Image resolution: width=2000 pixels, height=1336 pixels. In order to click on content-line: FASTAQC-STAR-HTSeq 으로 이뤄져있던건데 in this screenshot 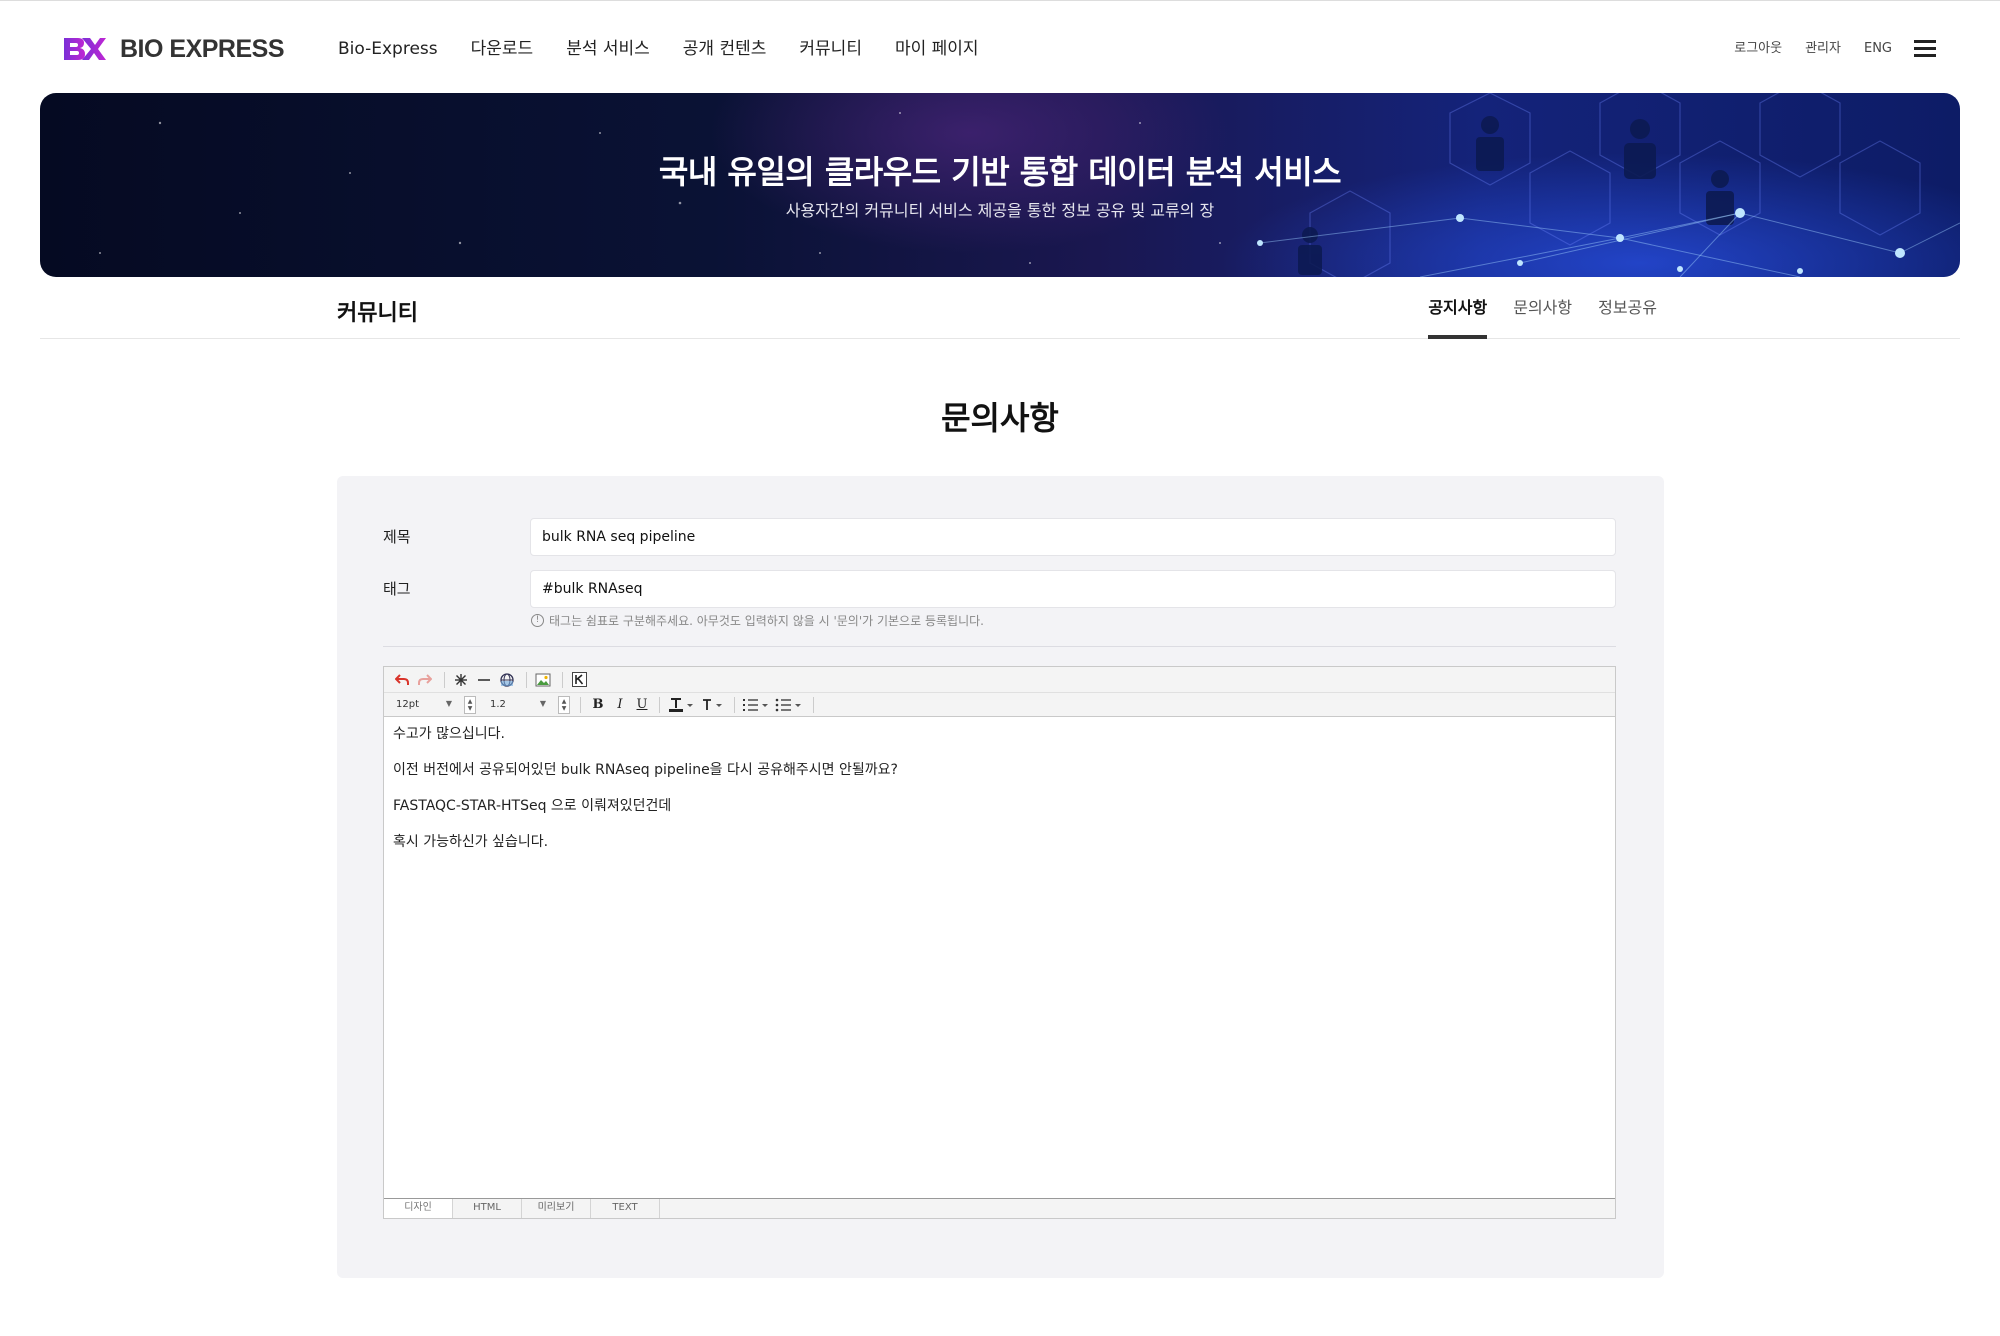, I will do `click(532, 806)`.